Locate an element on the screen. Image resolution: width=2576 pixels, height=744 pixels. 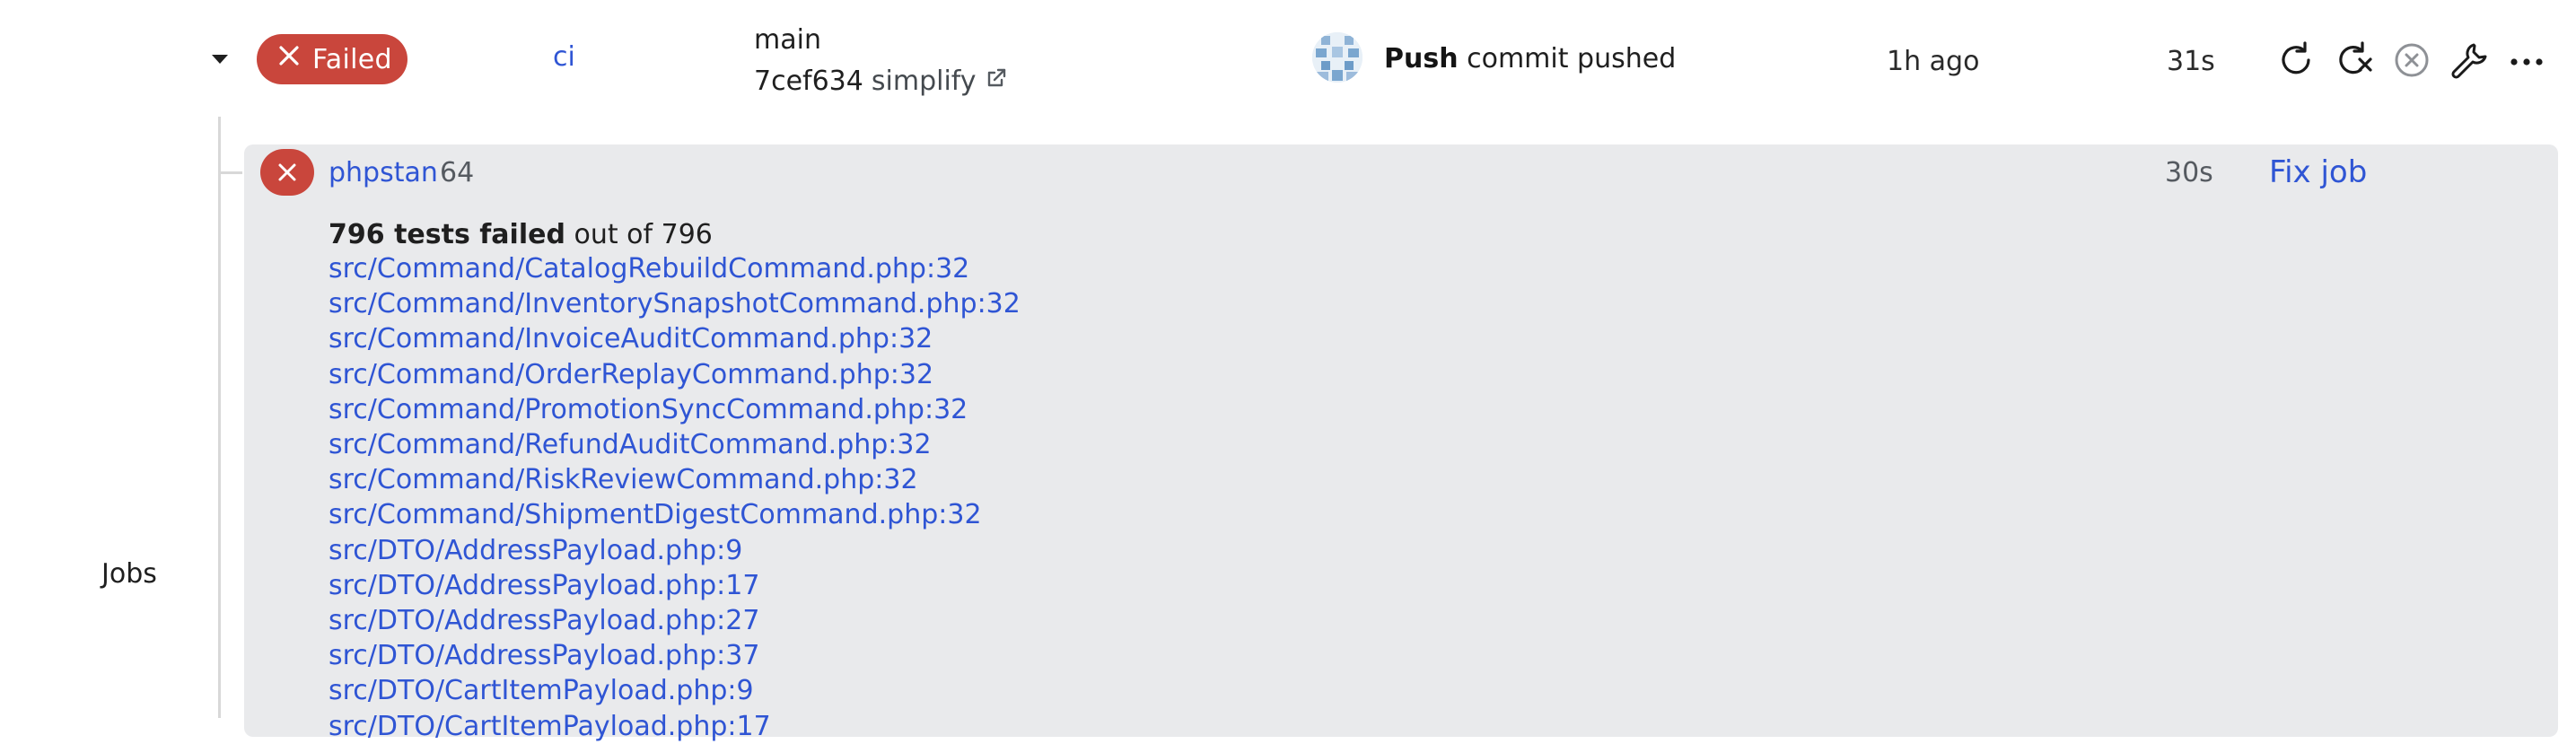
rerun-icon is located at coordinates (2297, 60).